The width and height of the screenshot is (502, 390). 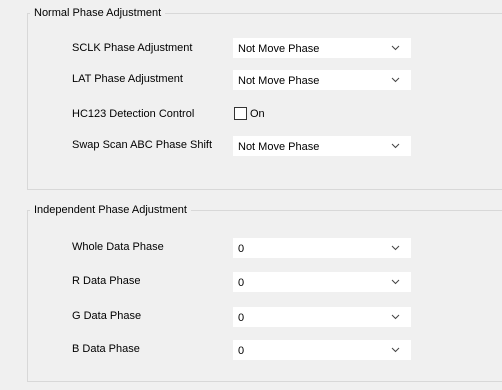 What do you see at coordinates (322, 317) in the screenshot?
I see `g-data-phase-dropdown: 0` at bounding box center [322, 317].